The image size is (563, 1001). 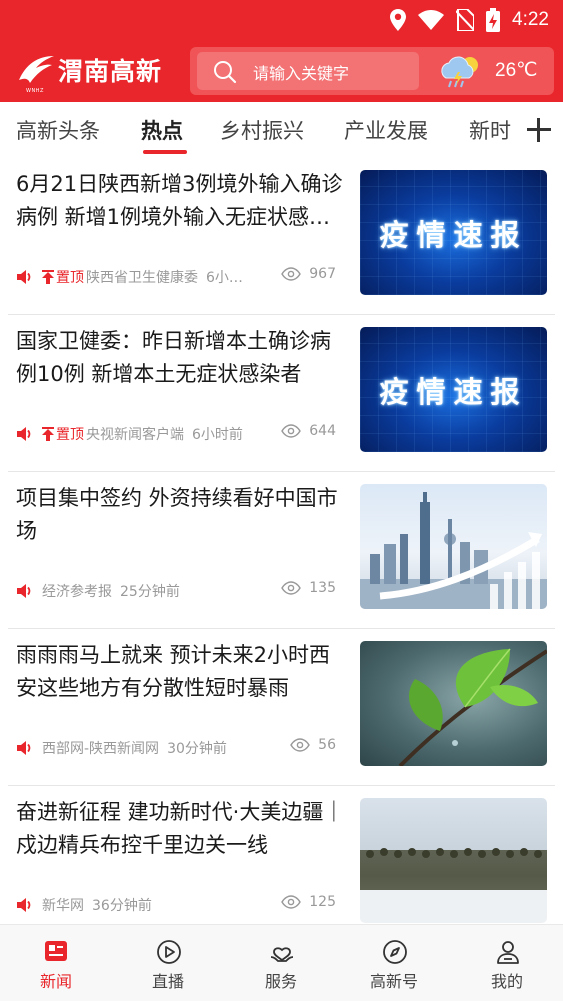 I want to click on news-icon, so click(x=56, y=951).